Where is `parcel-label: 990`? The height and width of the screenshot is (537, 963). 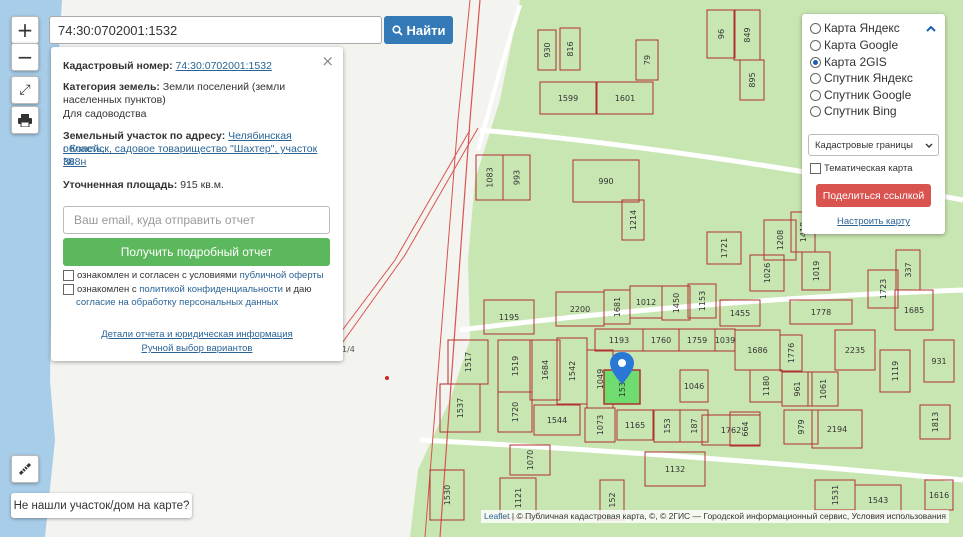
parcel-label: 990 is located at coordinates (605, 181).